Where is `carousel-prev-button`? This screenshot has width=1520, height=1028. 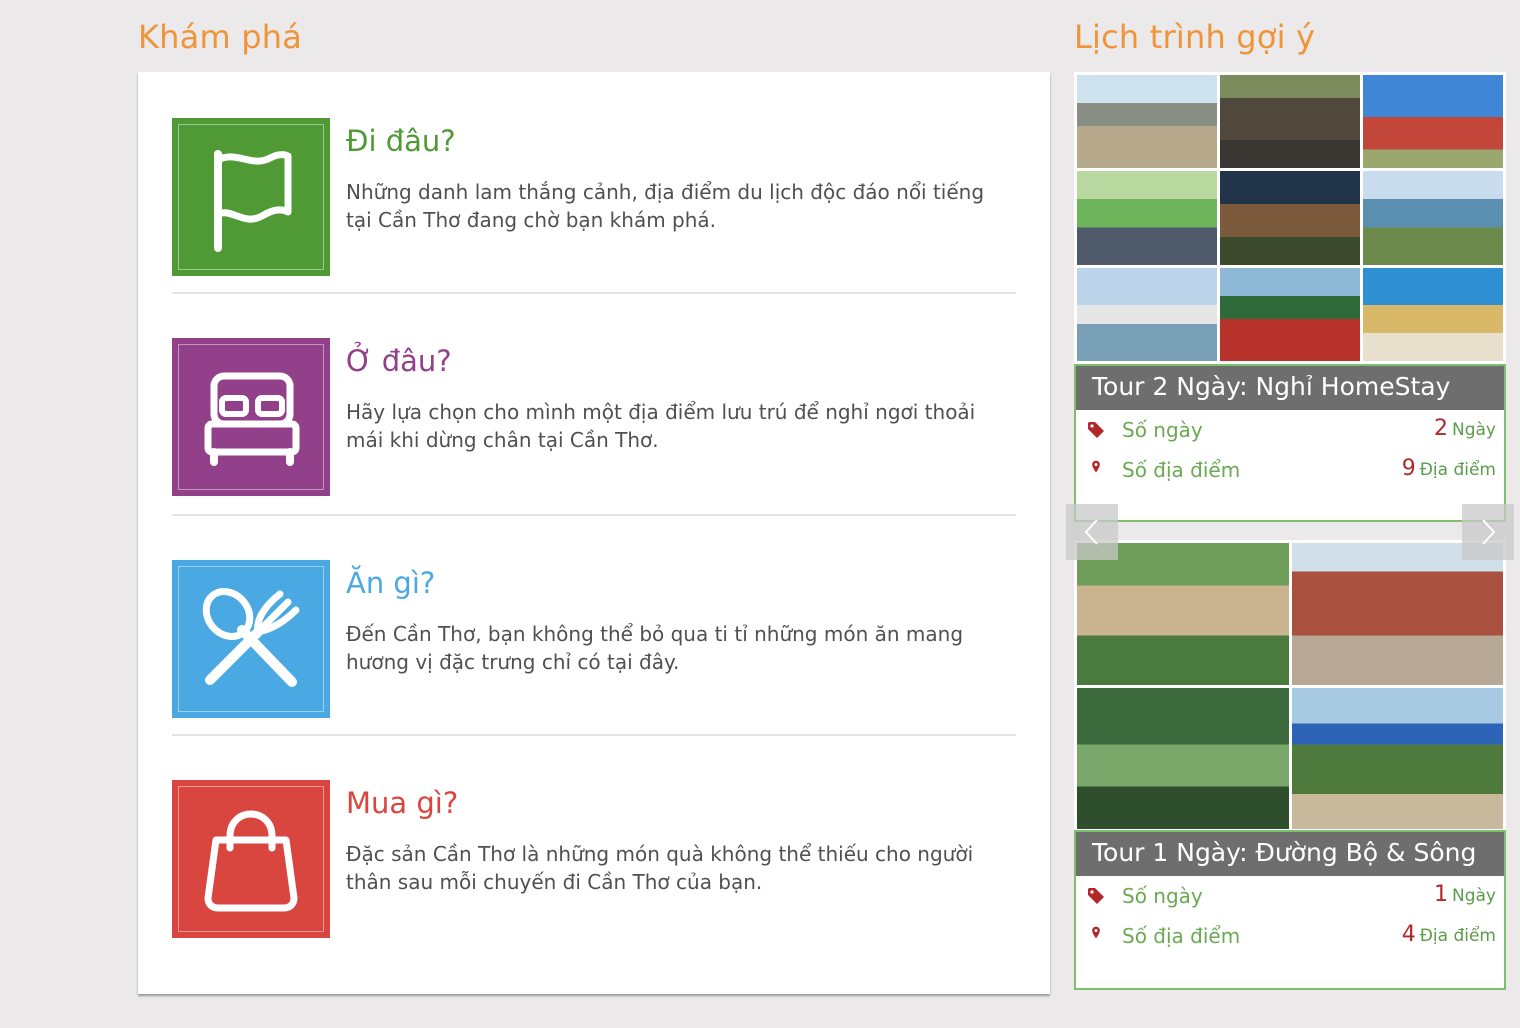
carousel-prev-button is located at coordinates (1092, 532).